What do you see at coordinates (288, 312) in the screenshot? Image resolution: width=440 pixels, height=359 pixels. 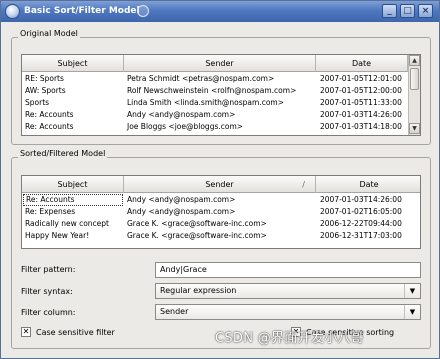 I see `filter-column-select: Sender ▼` at bounding box center [288, 312].